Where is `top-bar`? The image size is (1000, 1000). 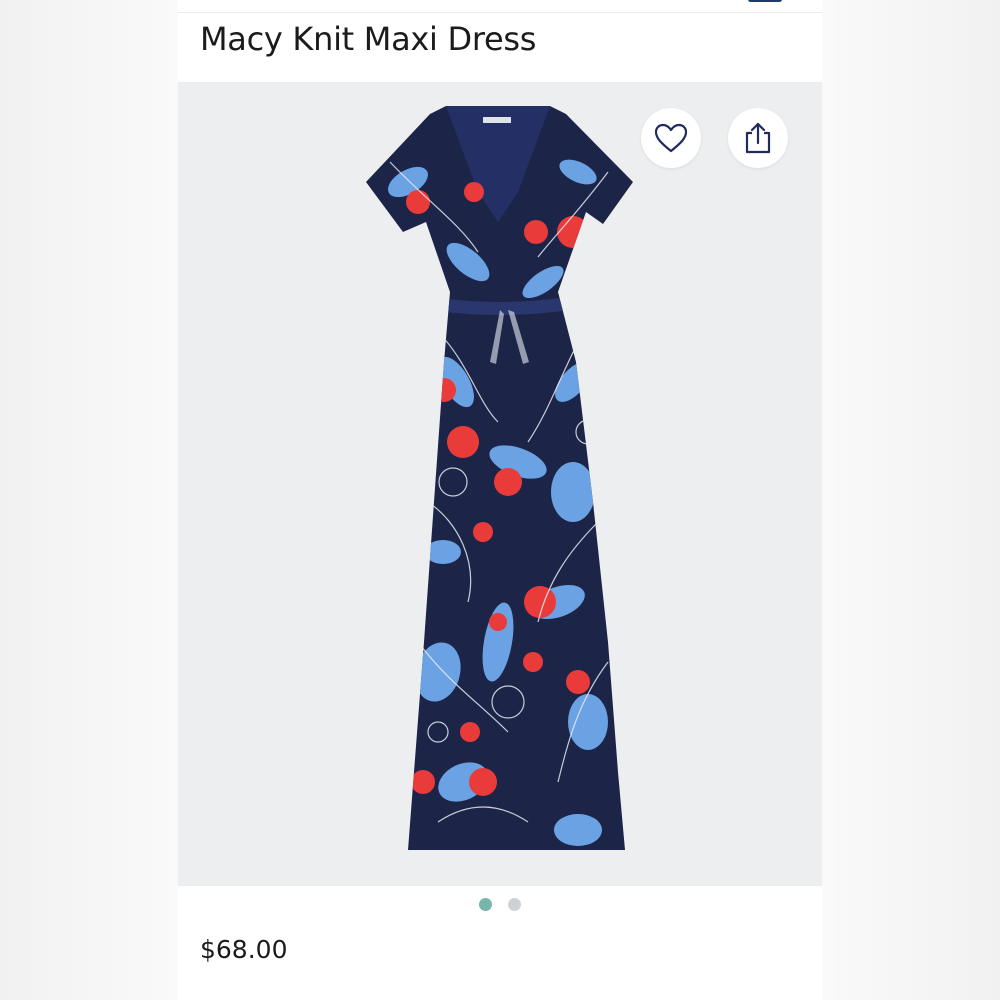
top-bar is located at coordinates (500, 6).